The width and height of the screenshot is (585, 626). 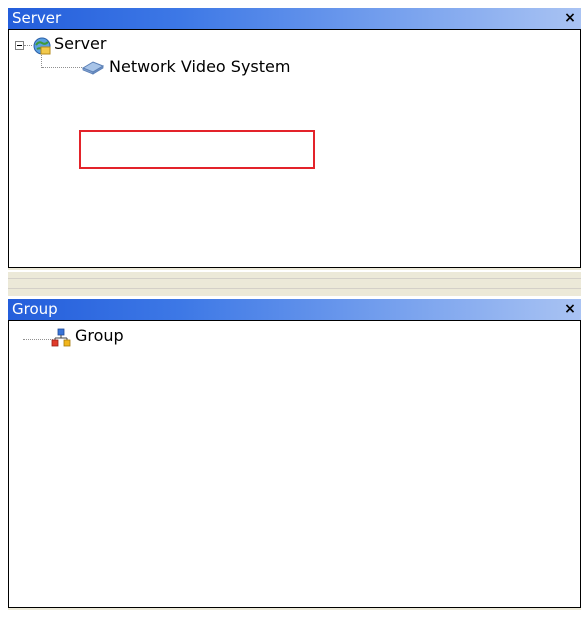 What do you see at coordinates (93, 68) in the screenshot?
I see `device-icon` at bounding box center [93, 68].